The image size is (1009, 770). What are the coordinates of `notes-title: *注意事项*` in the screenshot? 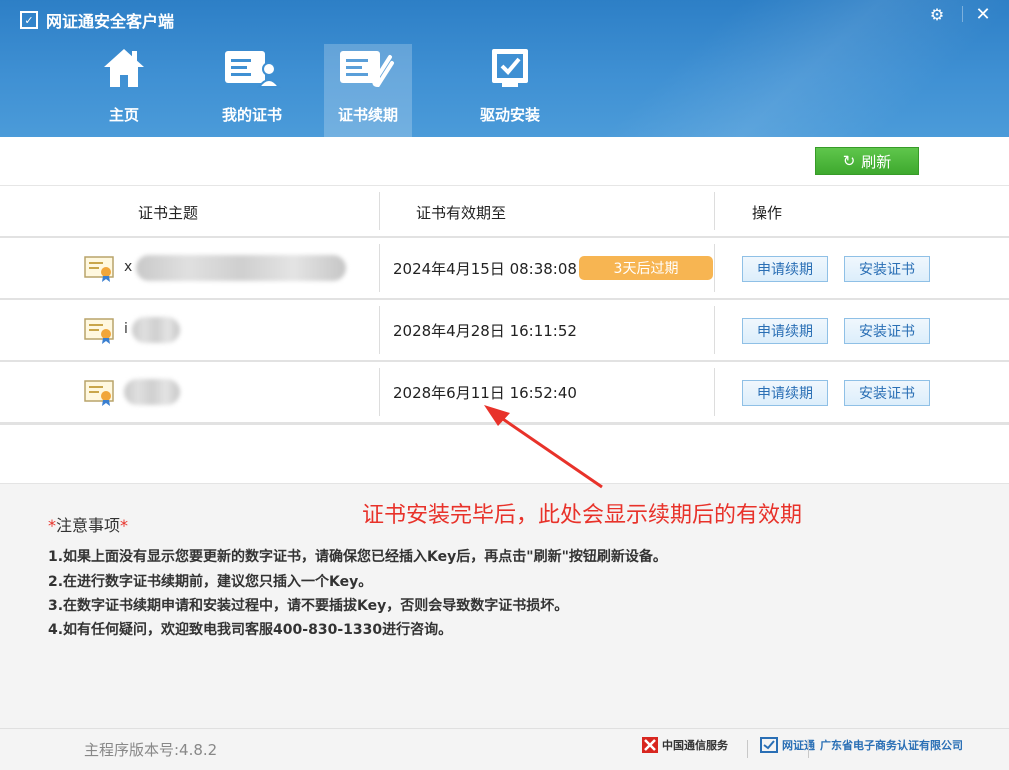 It's located at (88, 524).